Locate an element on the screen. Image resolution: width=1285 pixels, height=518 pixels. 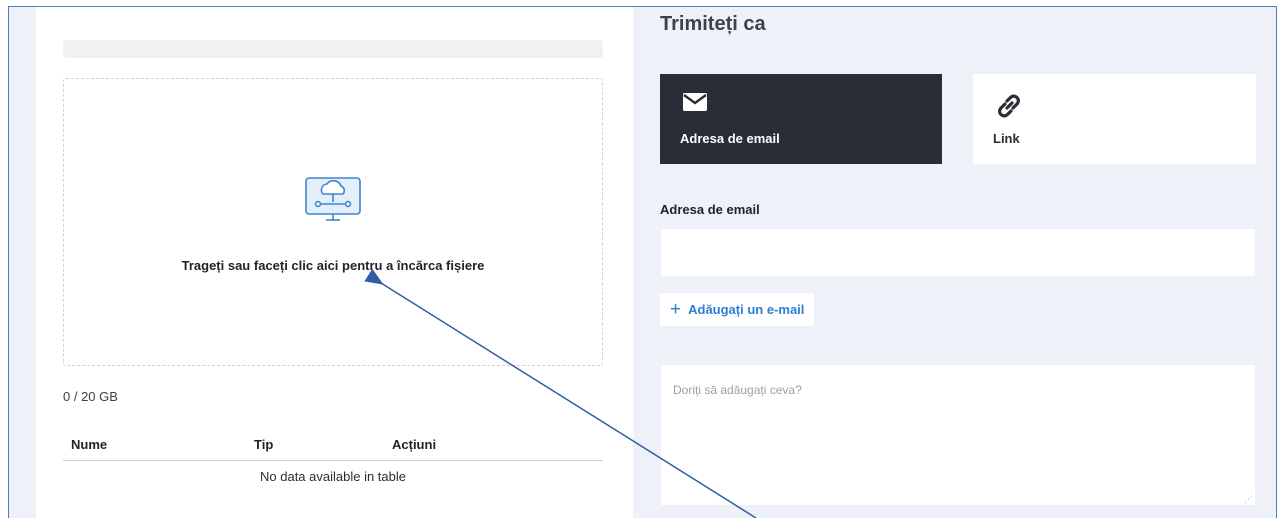
envelope-icon is located at coordinates (695, 102).